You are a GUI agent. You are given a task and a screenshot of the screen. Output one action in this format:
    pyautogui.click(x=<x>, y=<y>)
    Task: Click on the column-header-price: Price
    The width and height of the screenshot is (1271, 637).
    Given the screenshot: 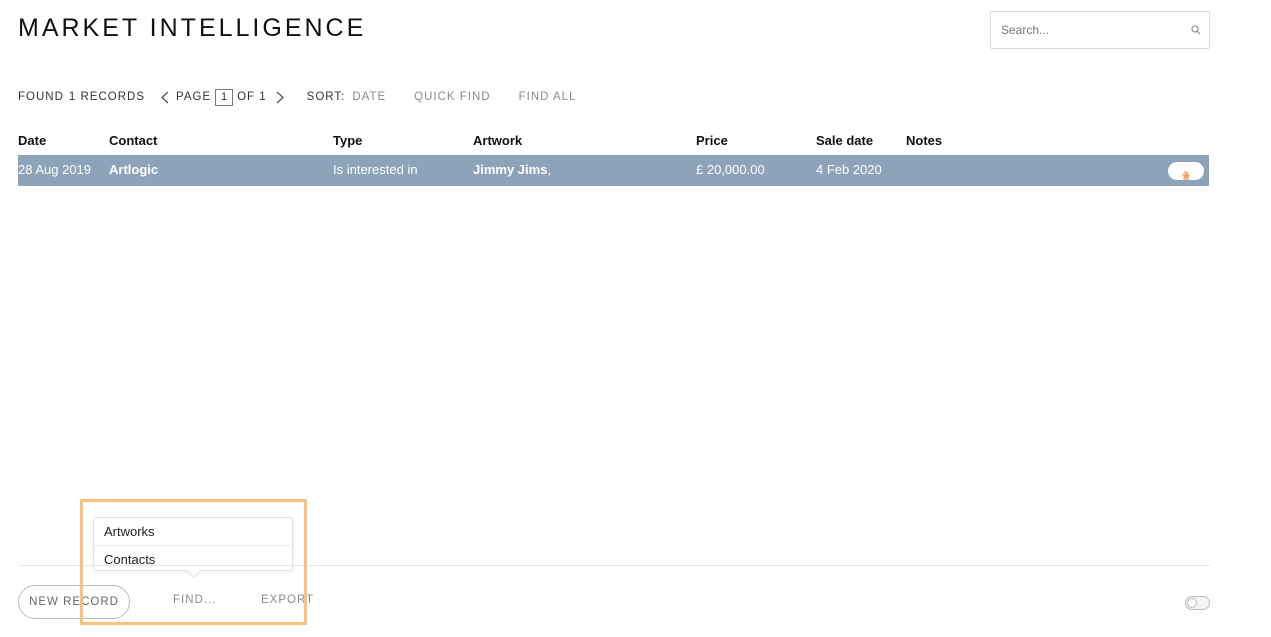 What is the action you would take?
    pyautogui.click(x=712, y=140)
    